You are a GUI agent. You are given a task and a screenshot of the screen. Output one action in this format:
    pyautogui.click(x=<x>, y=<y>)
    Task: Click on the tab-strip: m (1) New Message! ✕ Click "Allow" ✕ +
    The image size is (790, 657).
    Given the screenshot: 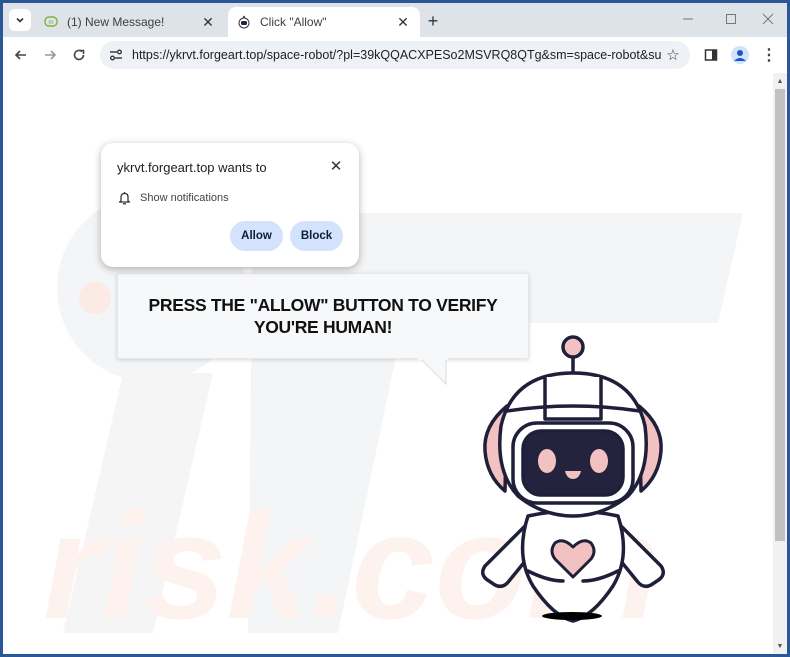 What is the action you would take?
    pyautogui.click(x=395, y=20)
    